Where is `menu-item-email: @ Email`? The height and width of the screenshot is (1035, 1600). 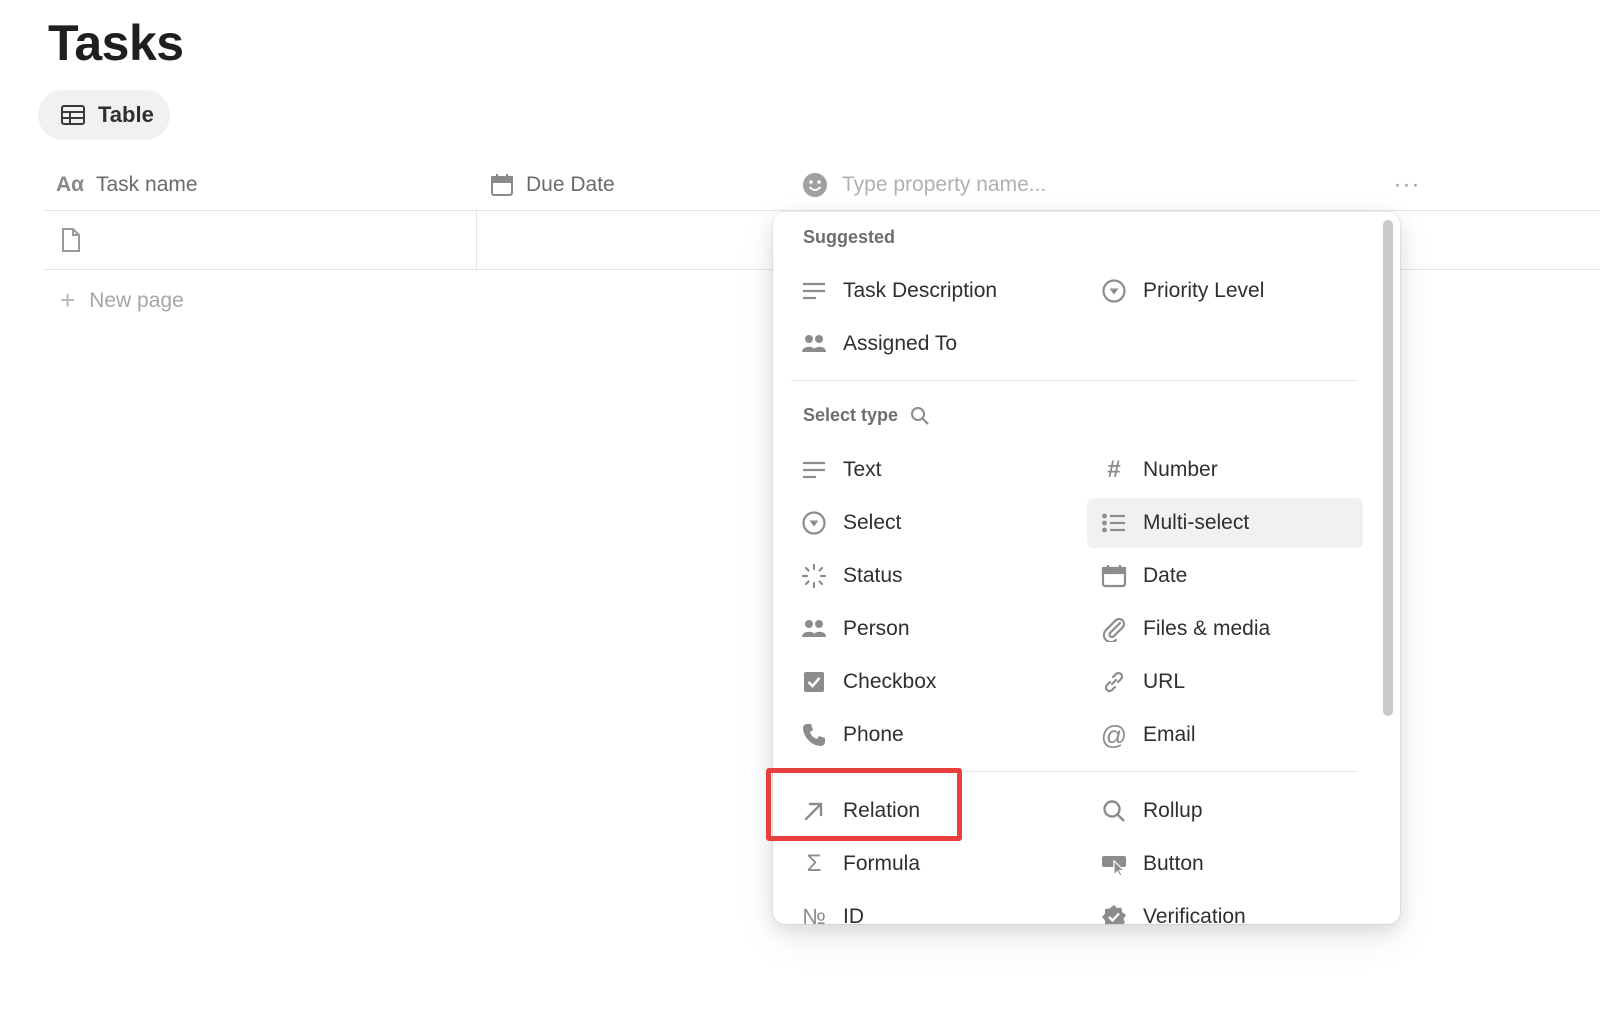
menu-item-email: @ Email is located at coordinates (1225, 735).